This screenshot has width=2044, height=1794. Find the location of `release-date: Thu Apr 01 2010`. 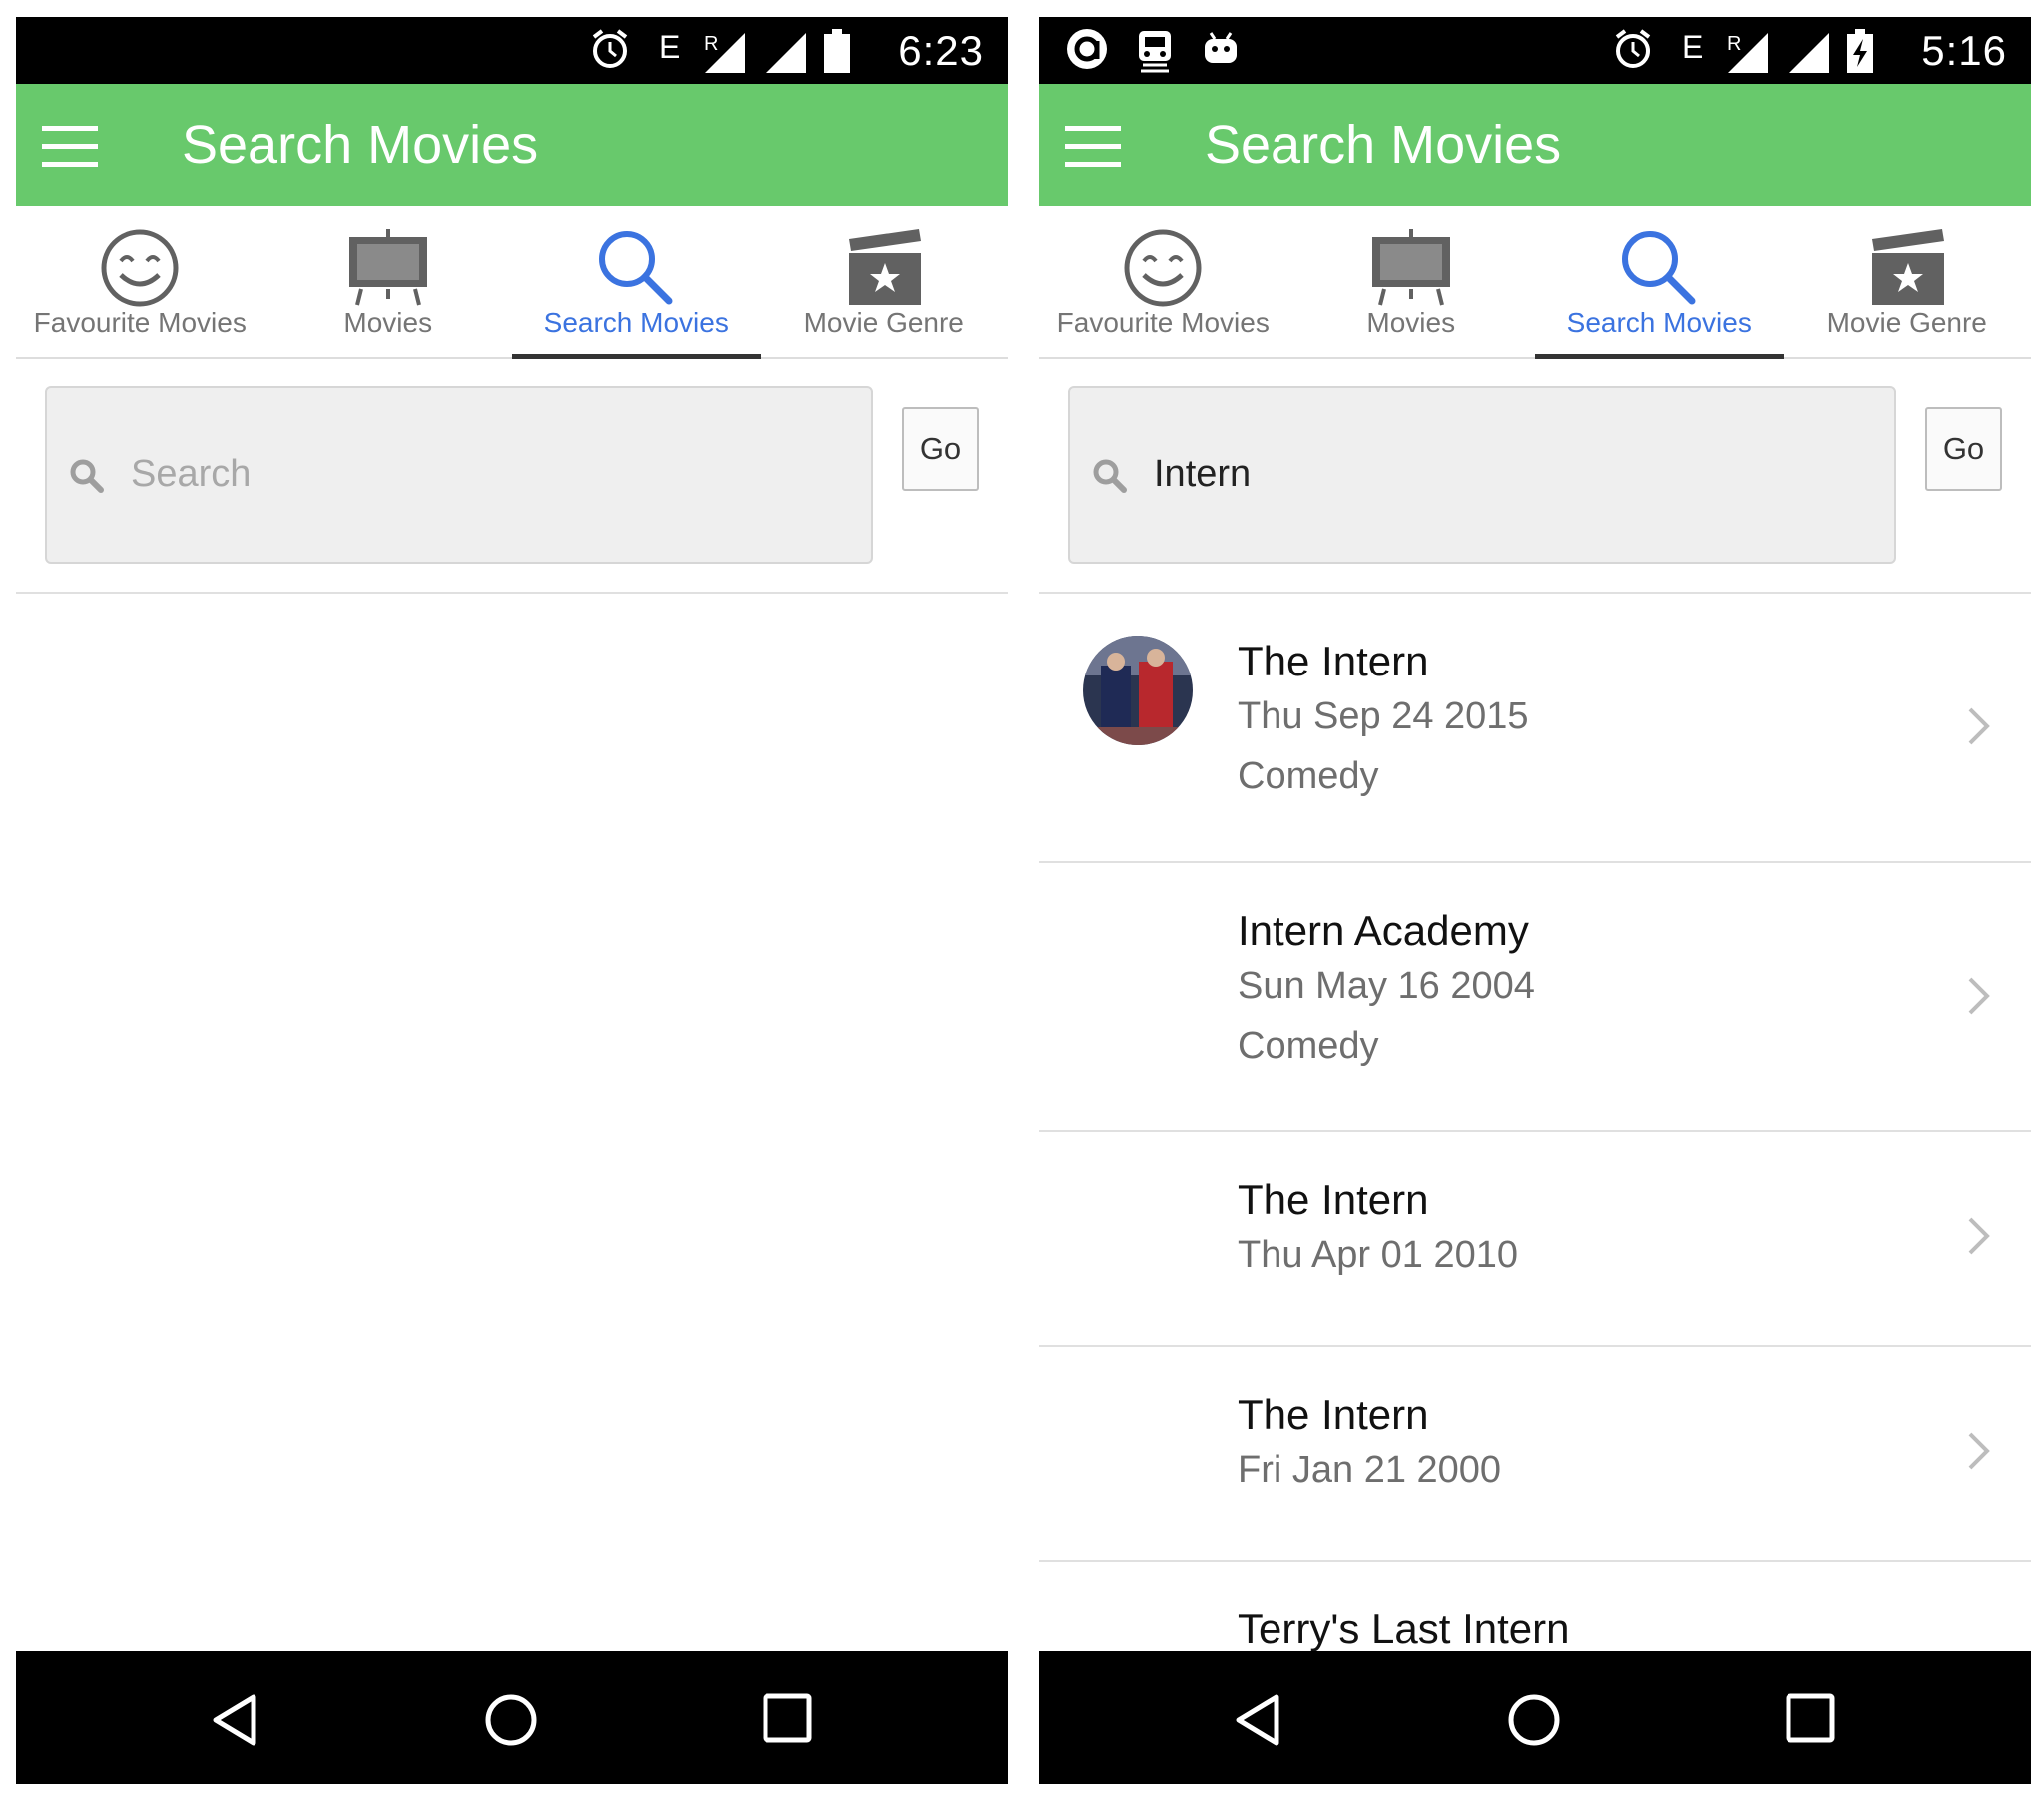

release-date: Thu Apr 01 2010 is located at coordinates (1378, 1255).